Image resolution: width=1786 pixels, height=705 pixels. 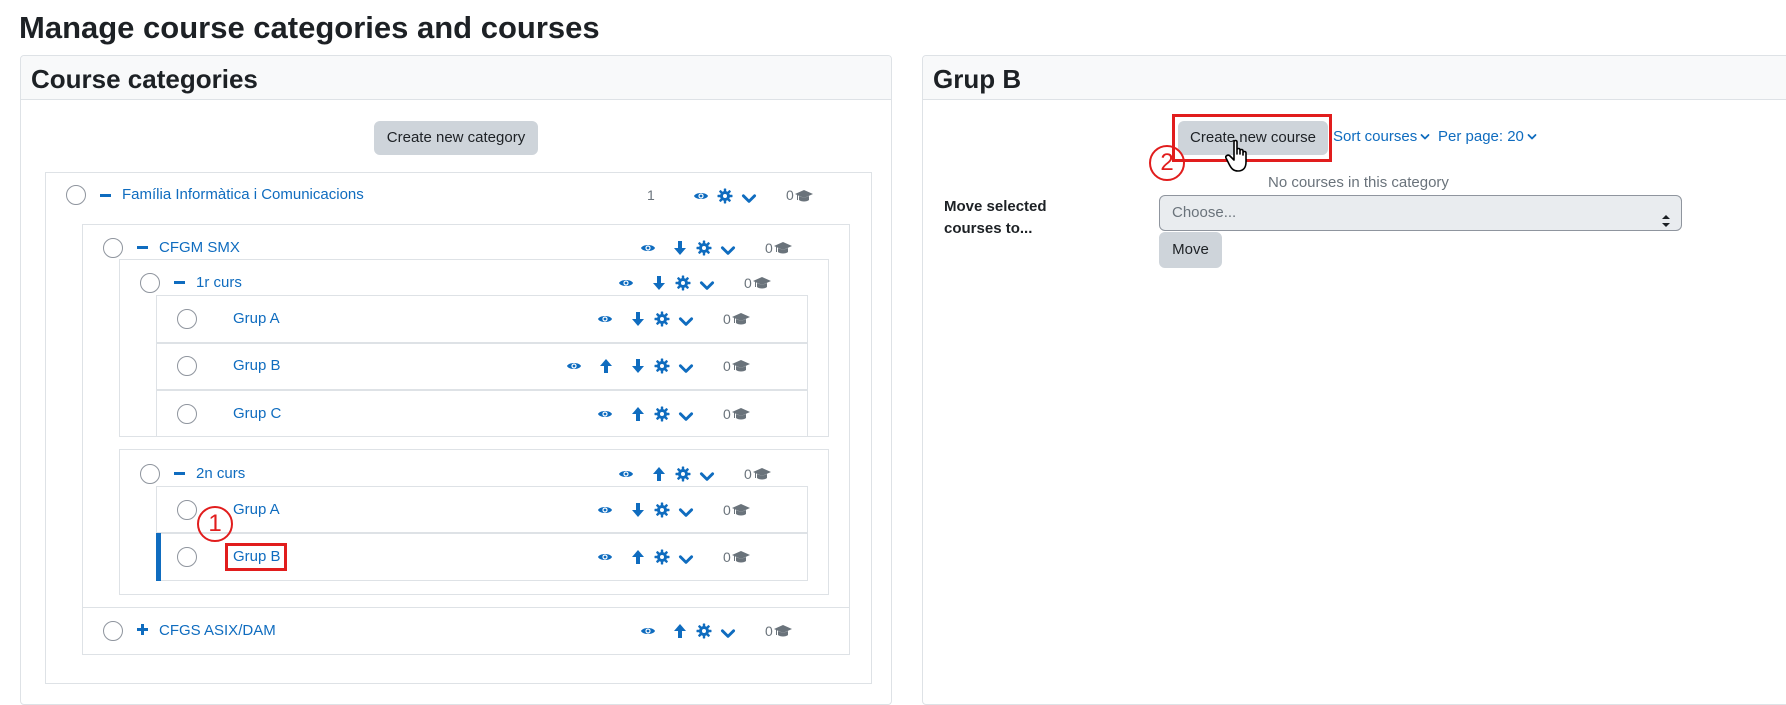 I want to click on expand-icon, so click(x=142, y=629).